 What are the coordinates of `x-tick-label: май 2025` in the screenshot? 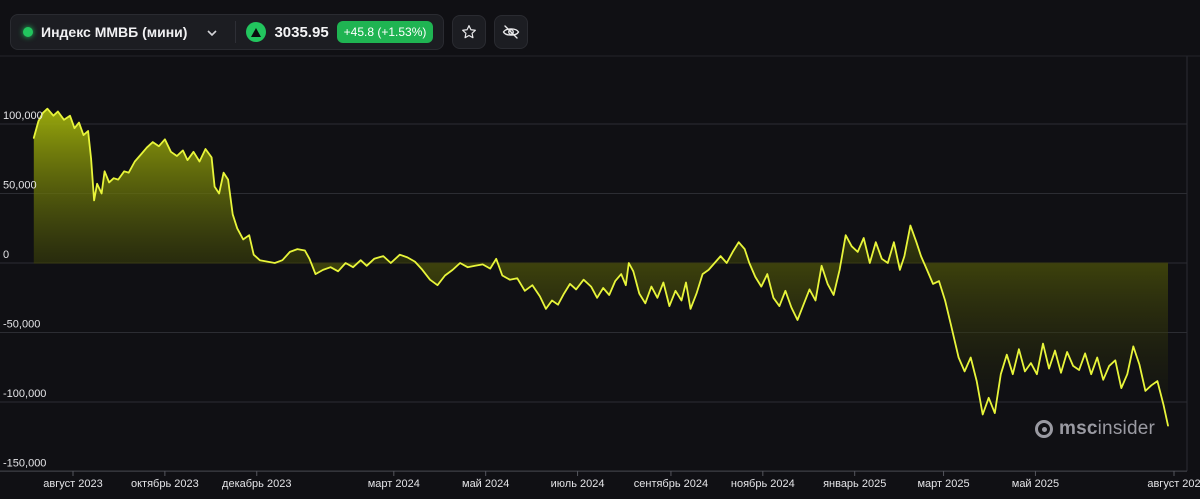 It's located at (1035, 484).